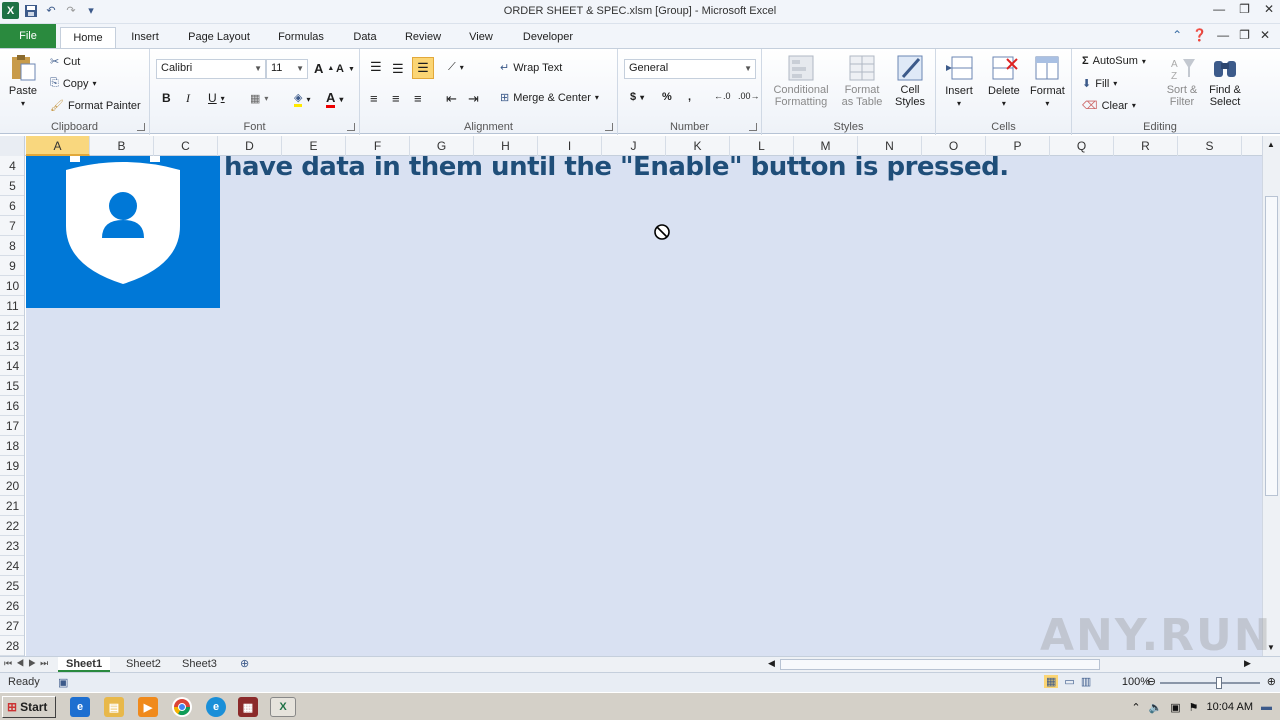 Image resolution: width=1280 pixels, height=720 pixels. I want to click on sheet-tab-3: Sheet3, so click(199, 664).